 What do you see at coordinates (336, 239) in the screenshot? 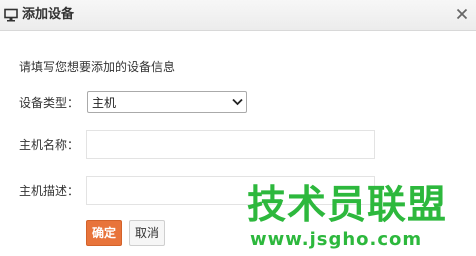
I see `watermark-url: www.jsgho.com` at bounding box center [336, 239].